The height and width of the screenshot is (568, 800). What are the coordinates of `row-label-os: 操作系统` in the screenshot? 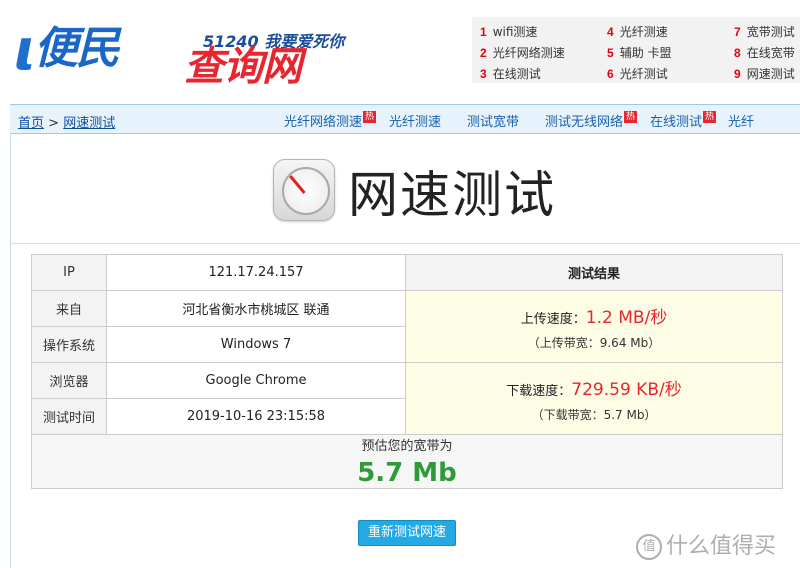 It's located at (69, 344).